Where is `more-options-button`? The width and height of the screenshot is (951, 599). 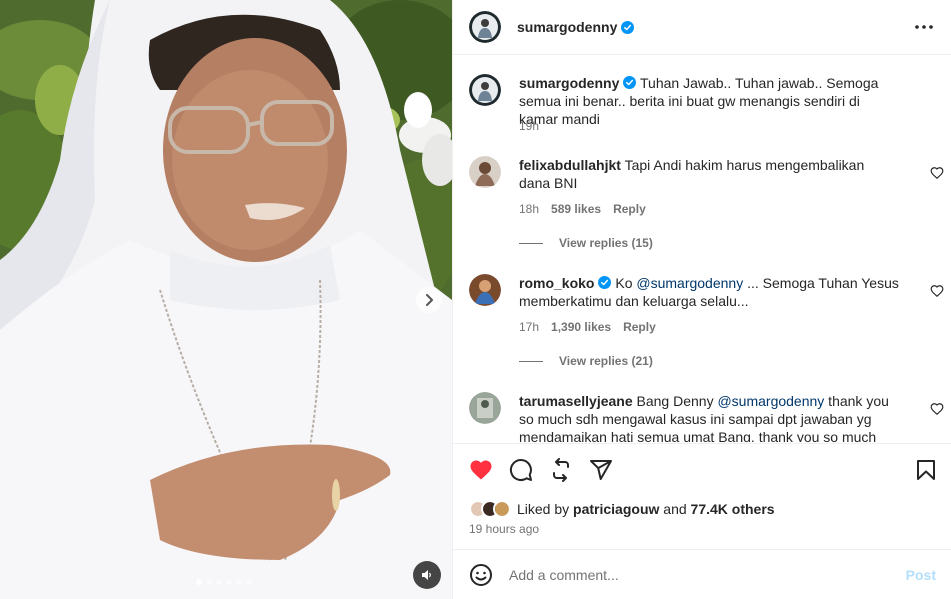 more-options-button is located at coordinates (924, 27).